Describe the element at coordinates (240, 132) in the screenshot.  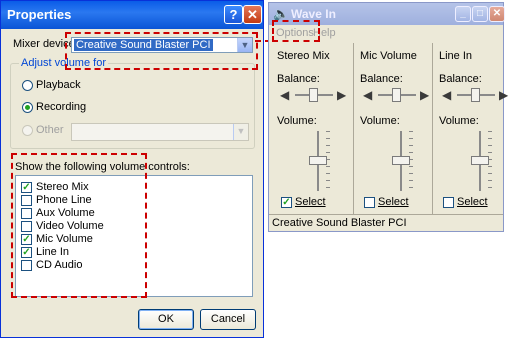
I see `chevron-down-icon: ▼` at that location.